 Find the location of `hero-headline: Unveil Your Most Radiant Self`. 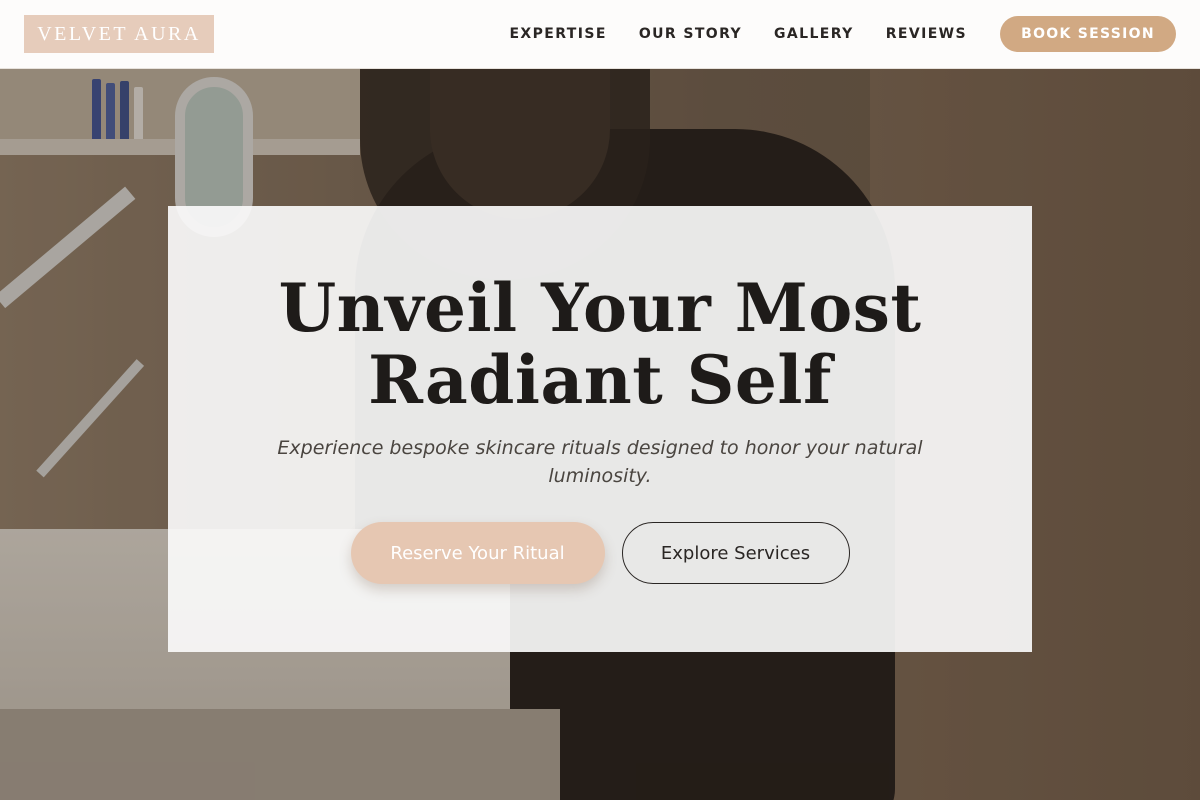

hero-headline: Unveil Your Most Radiant Self is located at coordinates (600, 344).